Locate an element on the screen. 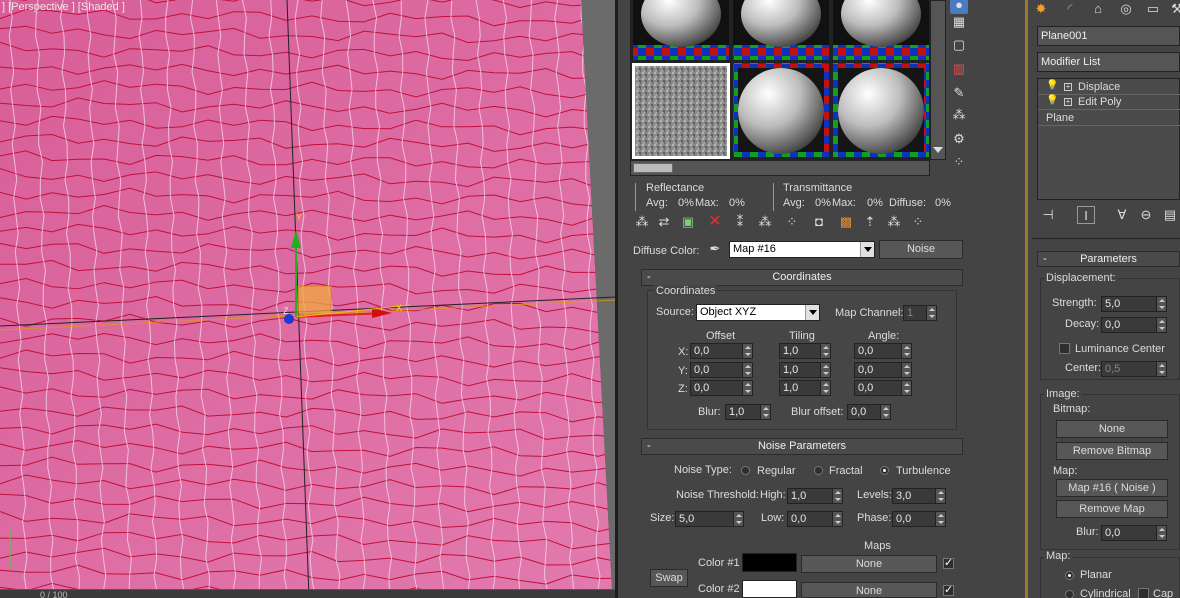 The width and height of the screenshot is (1180, 598). image-blur-spinner: 0,0 is located at coordinates (1134, 533).